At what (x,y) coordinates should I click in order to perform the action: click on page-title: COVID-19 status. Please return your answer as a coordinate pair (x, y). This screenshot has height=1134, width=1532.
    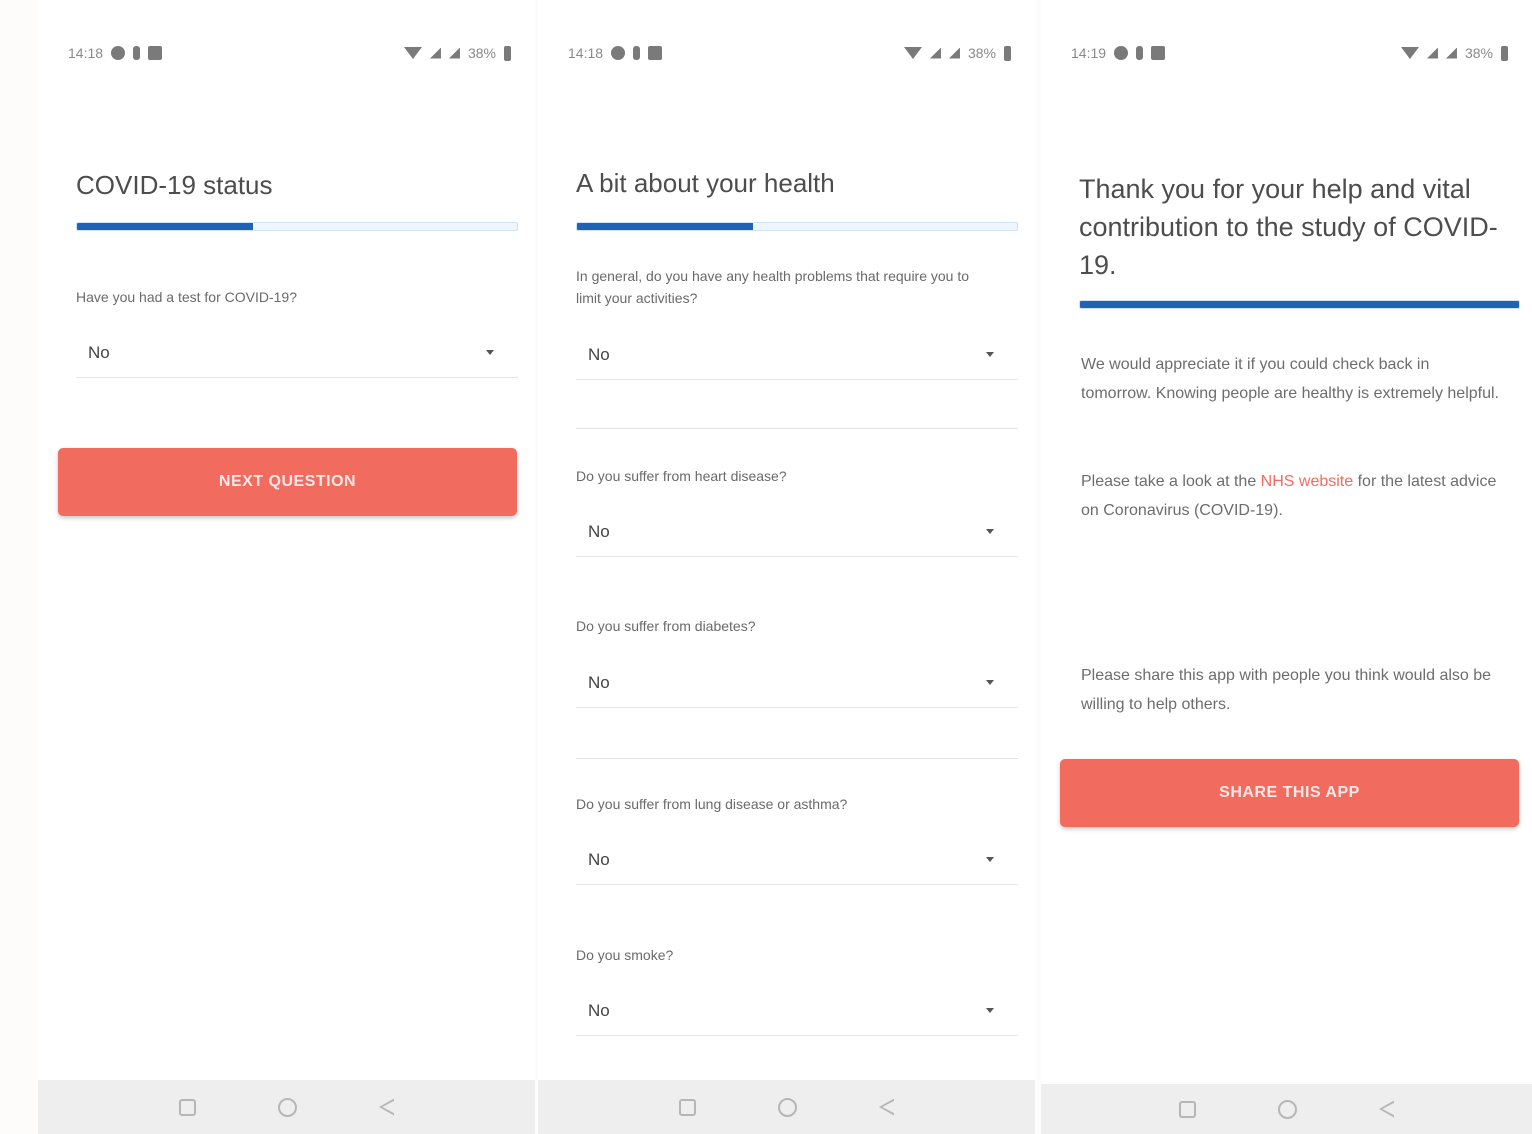
    Looking at the image, I should click on (174, 185).